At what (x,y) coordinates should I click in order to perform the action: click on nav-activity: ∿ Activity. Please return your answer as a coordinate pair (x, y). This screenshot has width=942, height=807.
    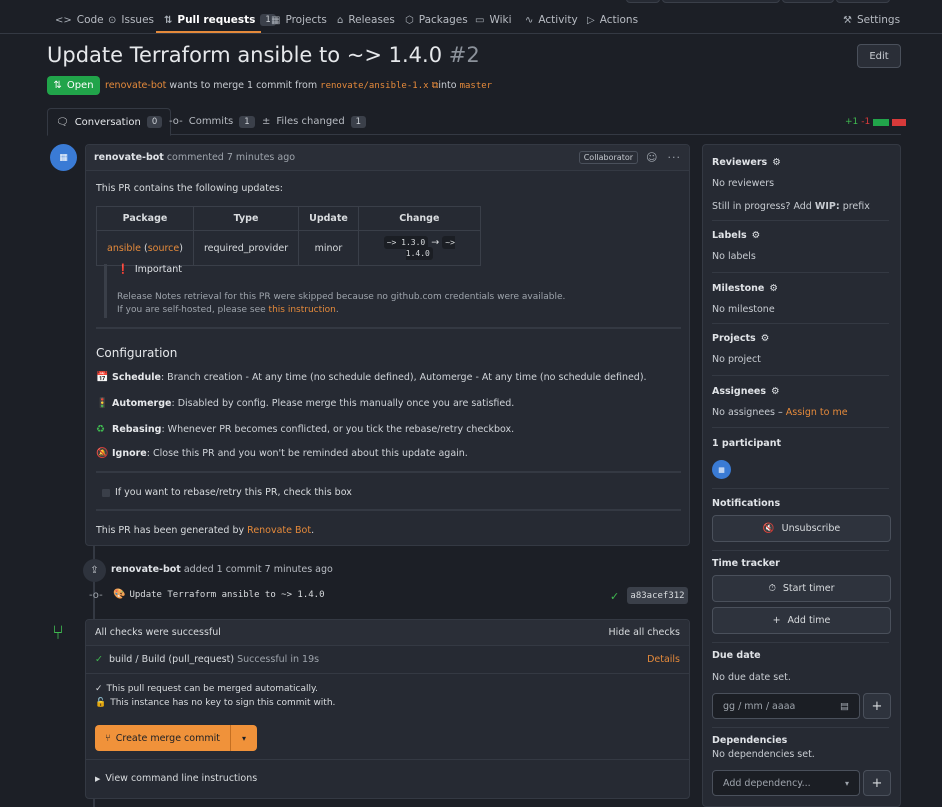
    Looking at the image, I should click on (551, 20).